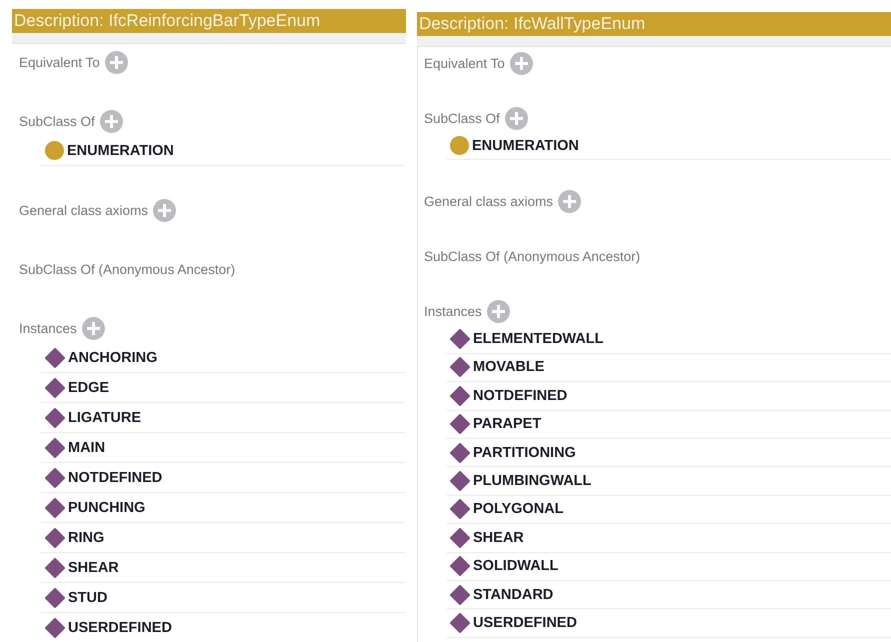  I want to click on individual-item: MOVABLE, so click(668, 368).